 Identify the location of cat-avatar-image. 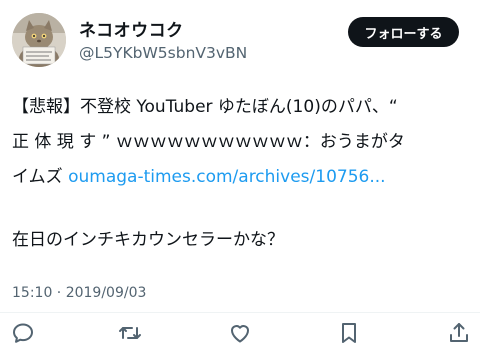
(39, 40).